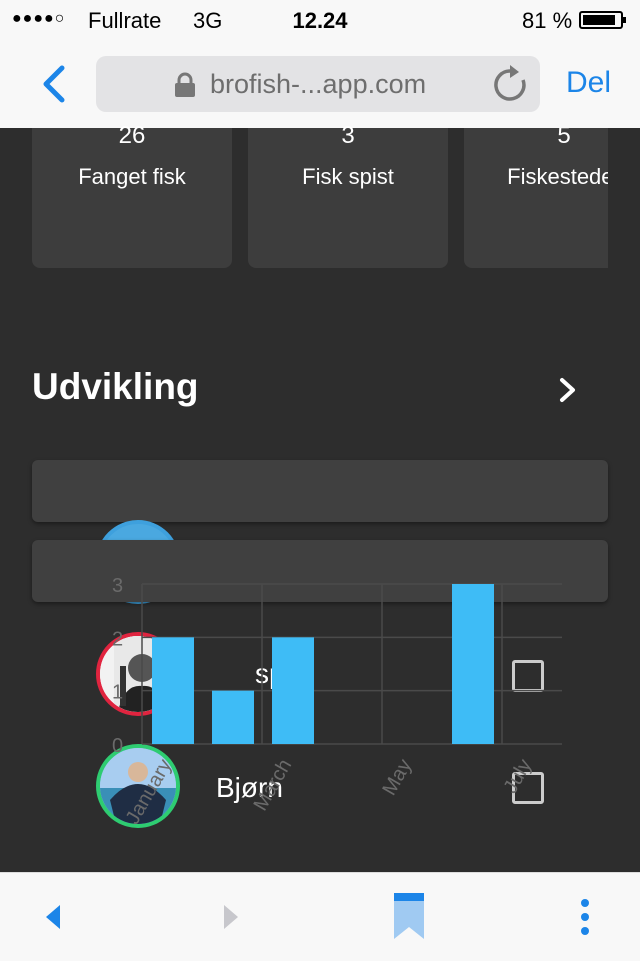  Describe the element at coordinates (348, 135) in the screenshot. I see `stat-value: 3` at that location.